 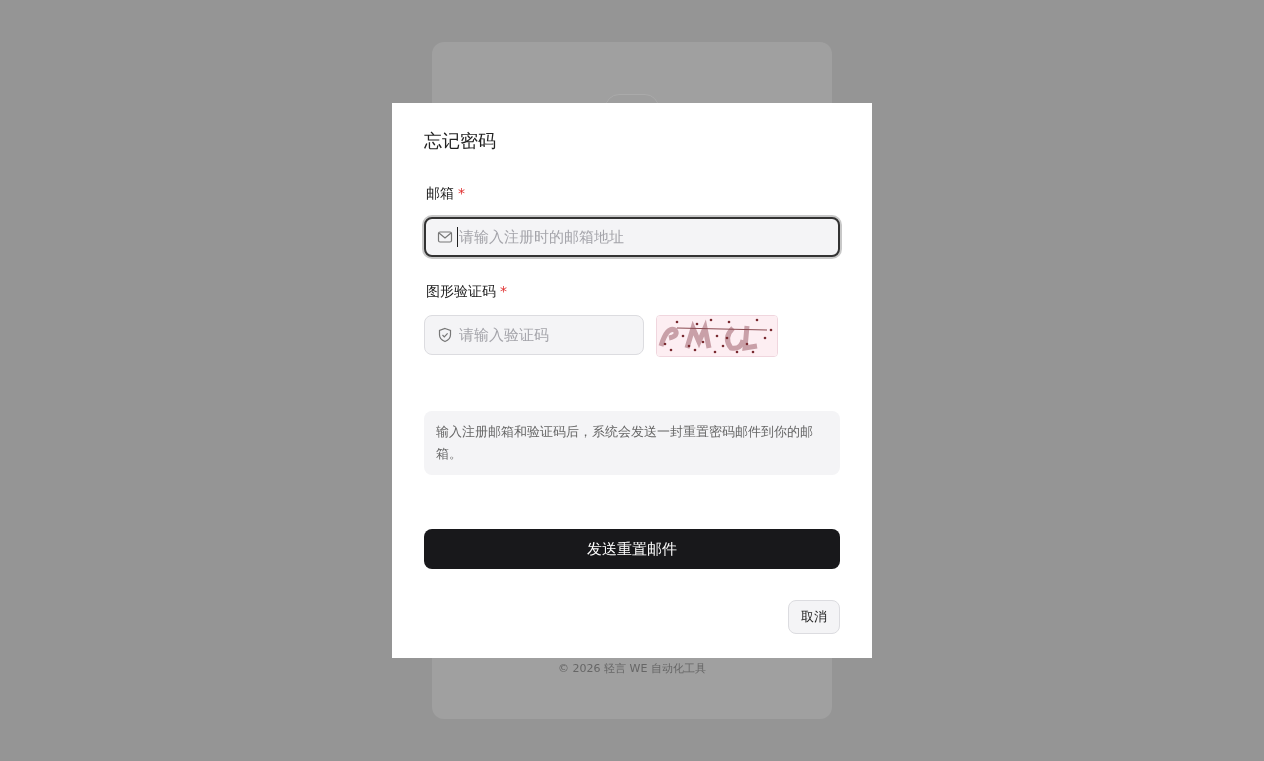 I want to click on dialog-title: 忘记密码, so click(x=460, y=141).